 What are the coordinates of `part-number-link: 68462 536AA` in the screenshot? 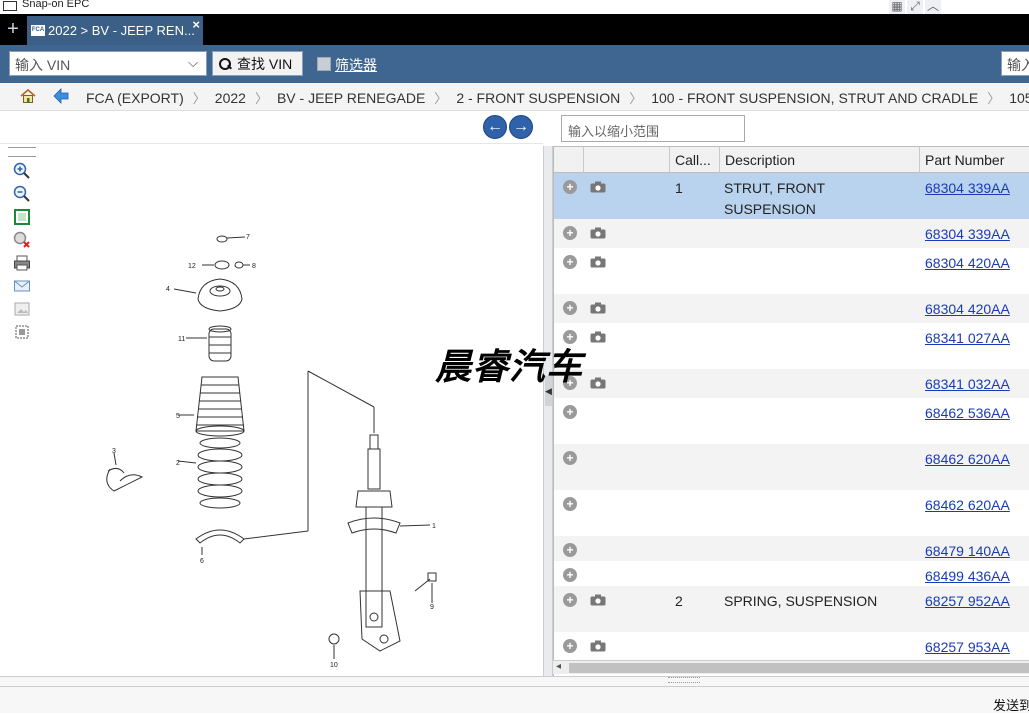 It's located at (967, 413).